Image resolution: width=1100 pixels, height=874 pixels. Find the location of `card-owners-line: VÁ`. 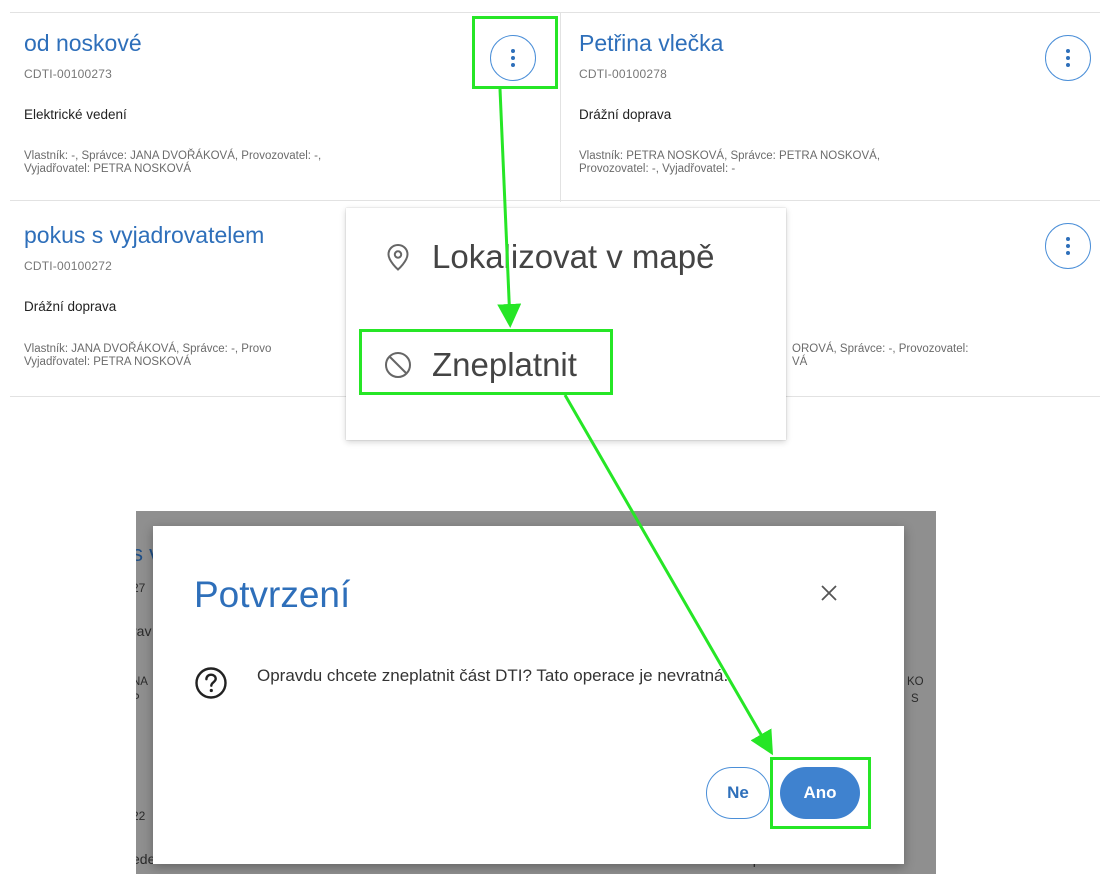

card-owners-line: VÁ is located at coordinates (800, 362).